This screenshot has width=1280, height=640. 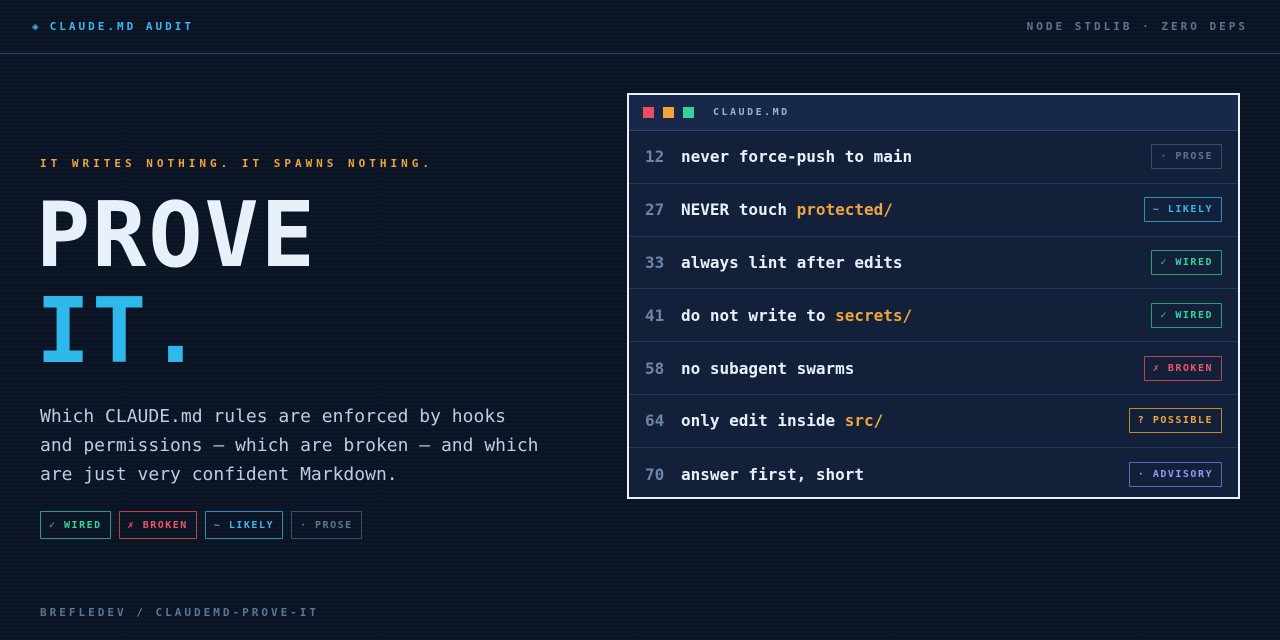 What do you see at coordinates (655, 474) in the screenshot?
I see `line-number: 70` at bounding box center [655, 474].